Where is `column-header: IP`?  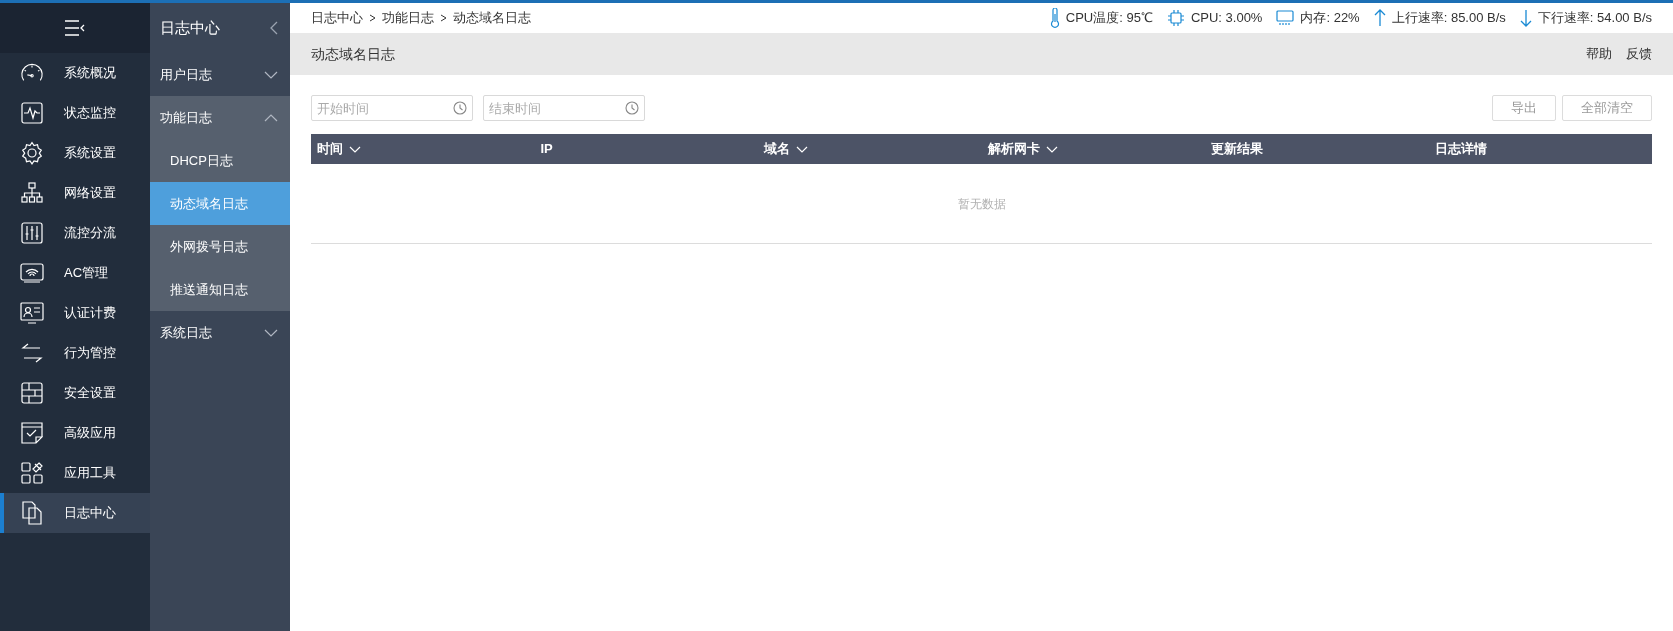 column-header: IP is located at coordinates (546, 149).